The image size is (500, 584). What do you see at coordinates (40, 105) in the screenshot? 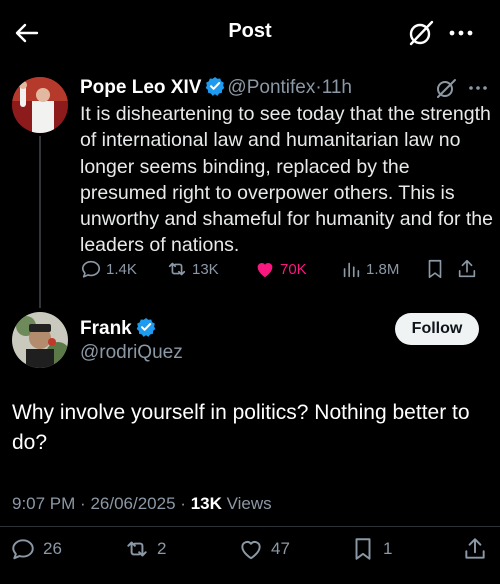
I see `avatar-pope` at bounding box center [40, 105].